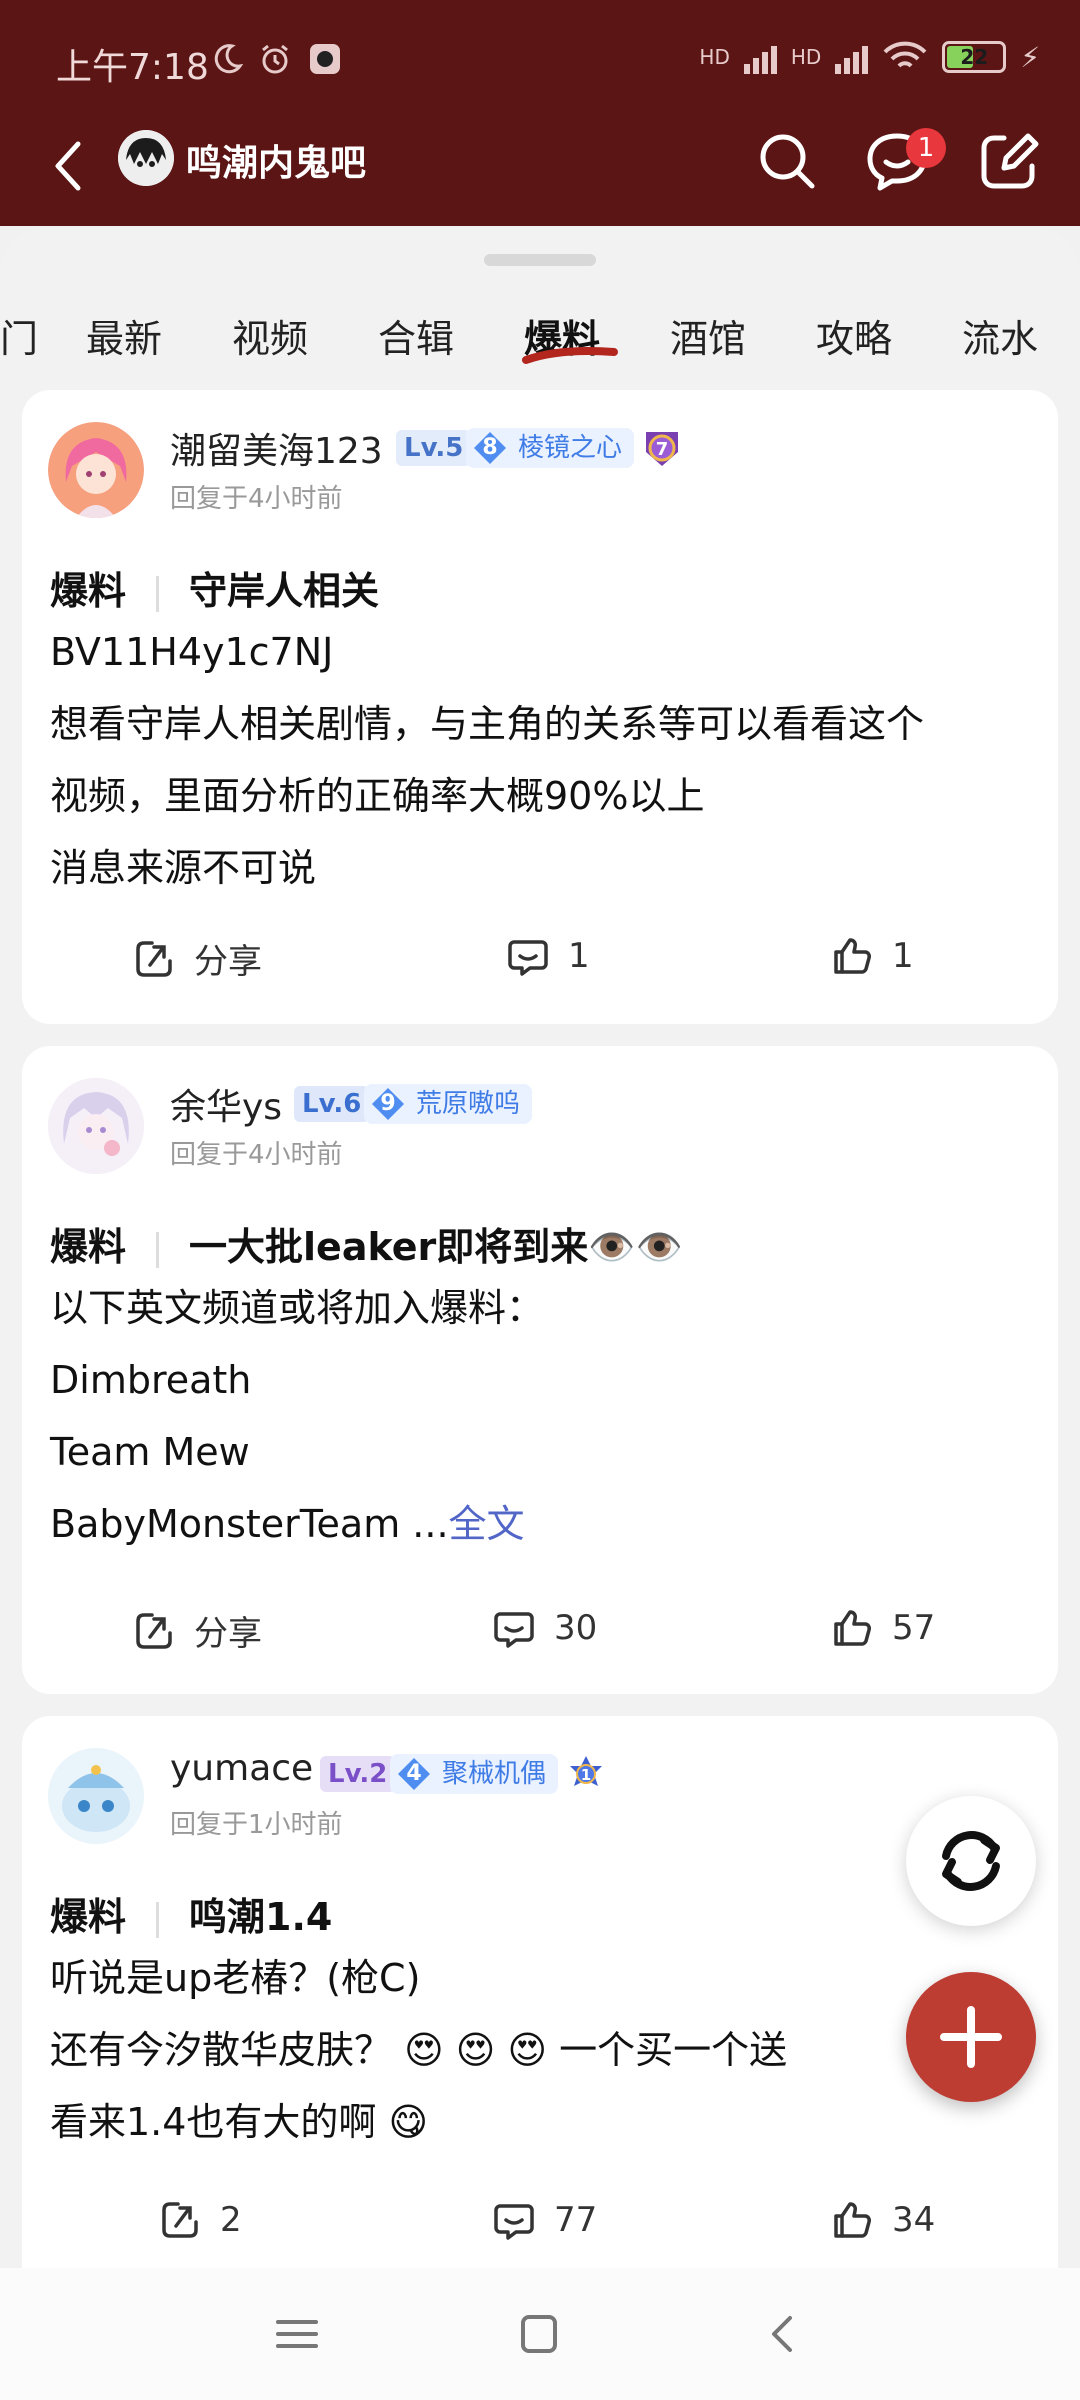 This screenshot has height=2400, width=1080. I want to click on post-category: 爆料, so click(88, 1917).